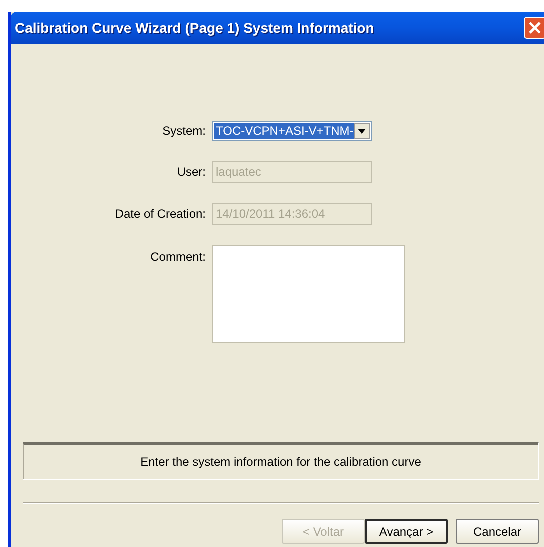 This screenshot has height=547, width=544. I want to click on field-label: Date of Creation:, so click(160, 214).